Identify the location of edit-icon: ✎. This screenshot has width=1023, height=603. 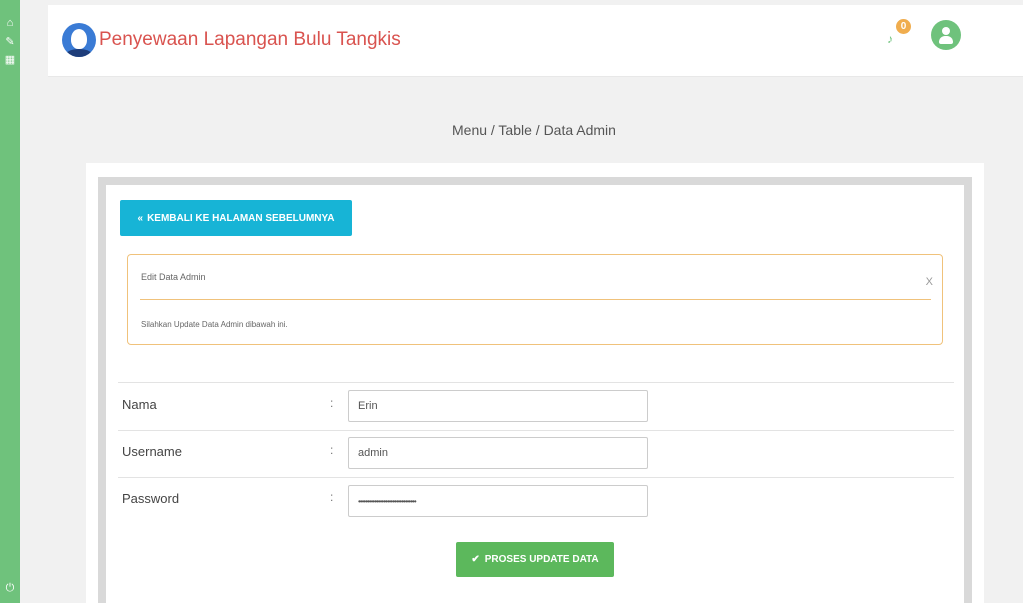
(10, 41).